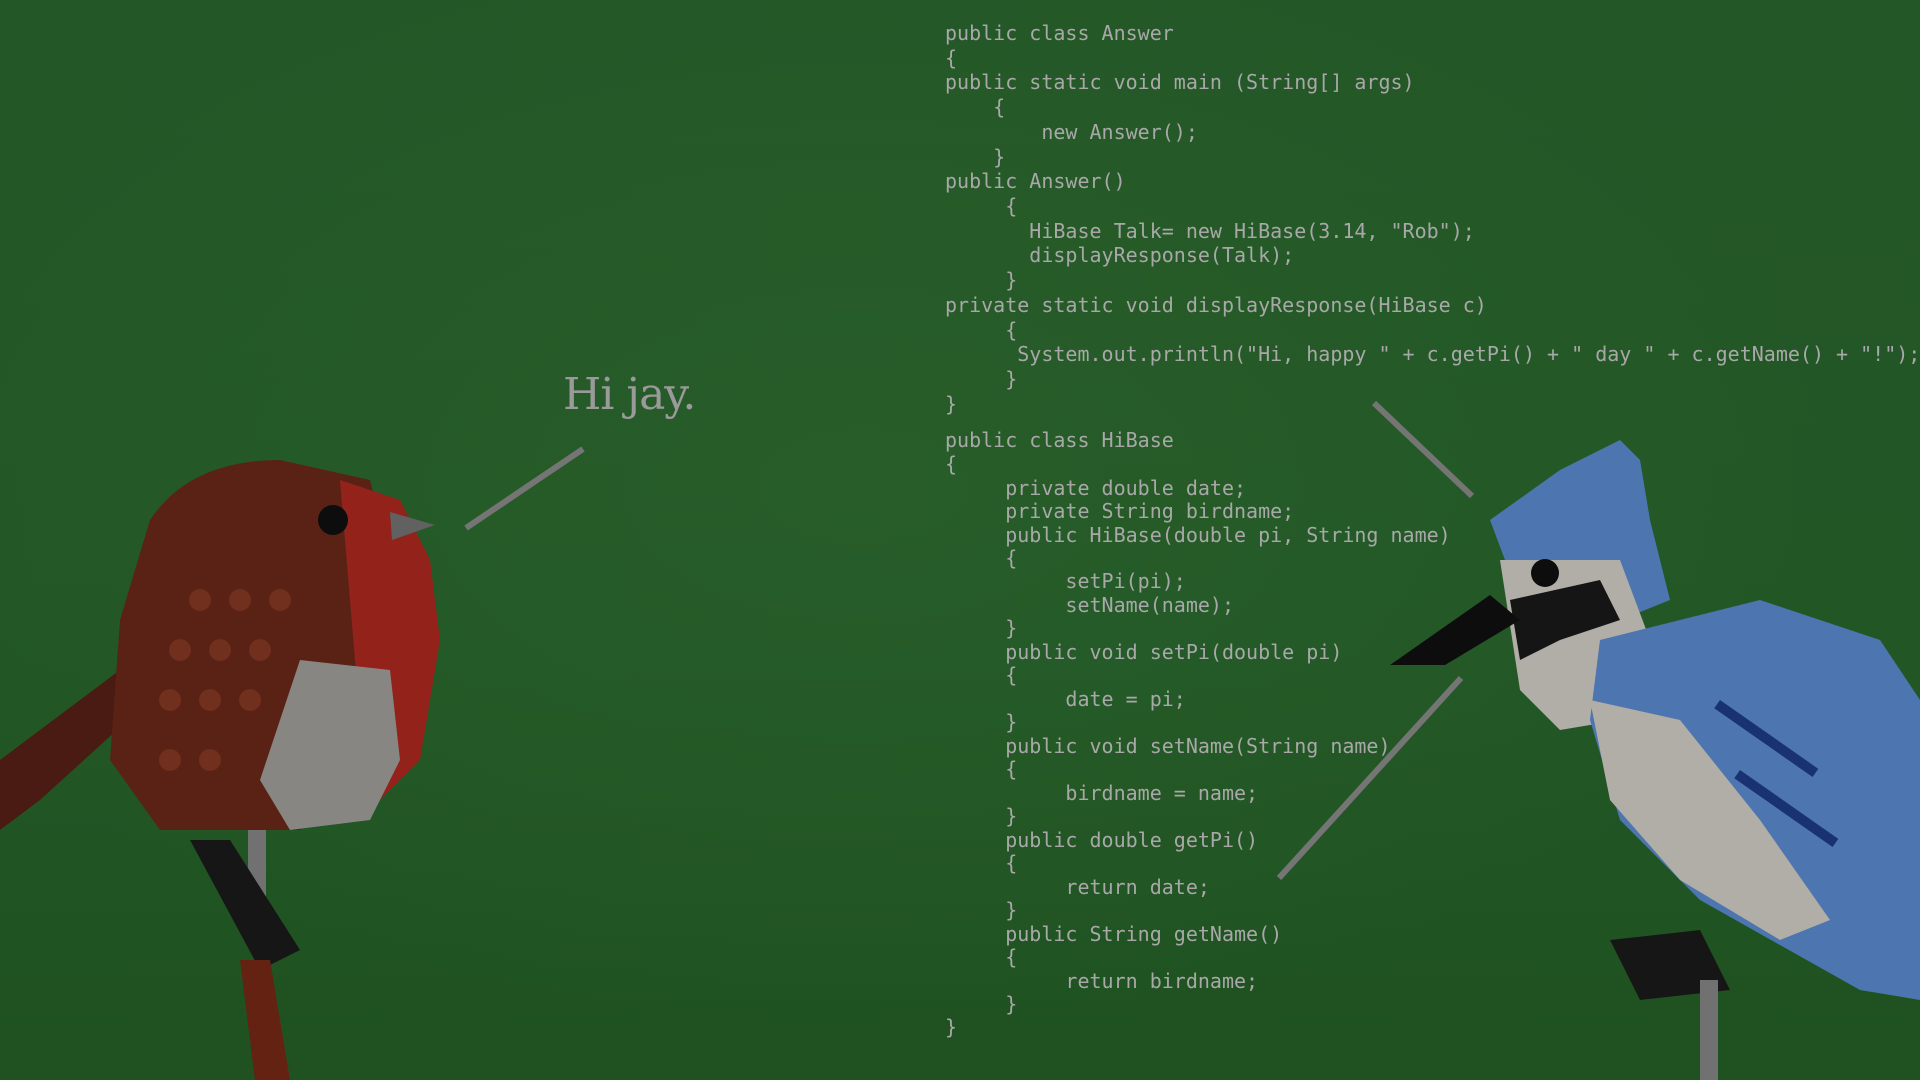 This screenshot has height=1080, width=1920. Describe the element at coordinates (1059, 33) in the screenshot. I see `code-line: public class Answer` at that location.